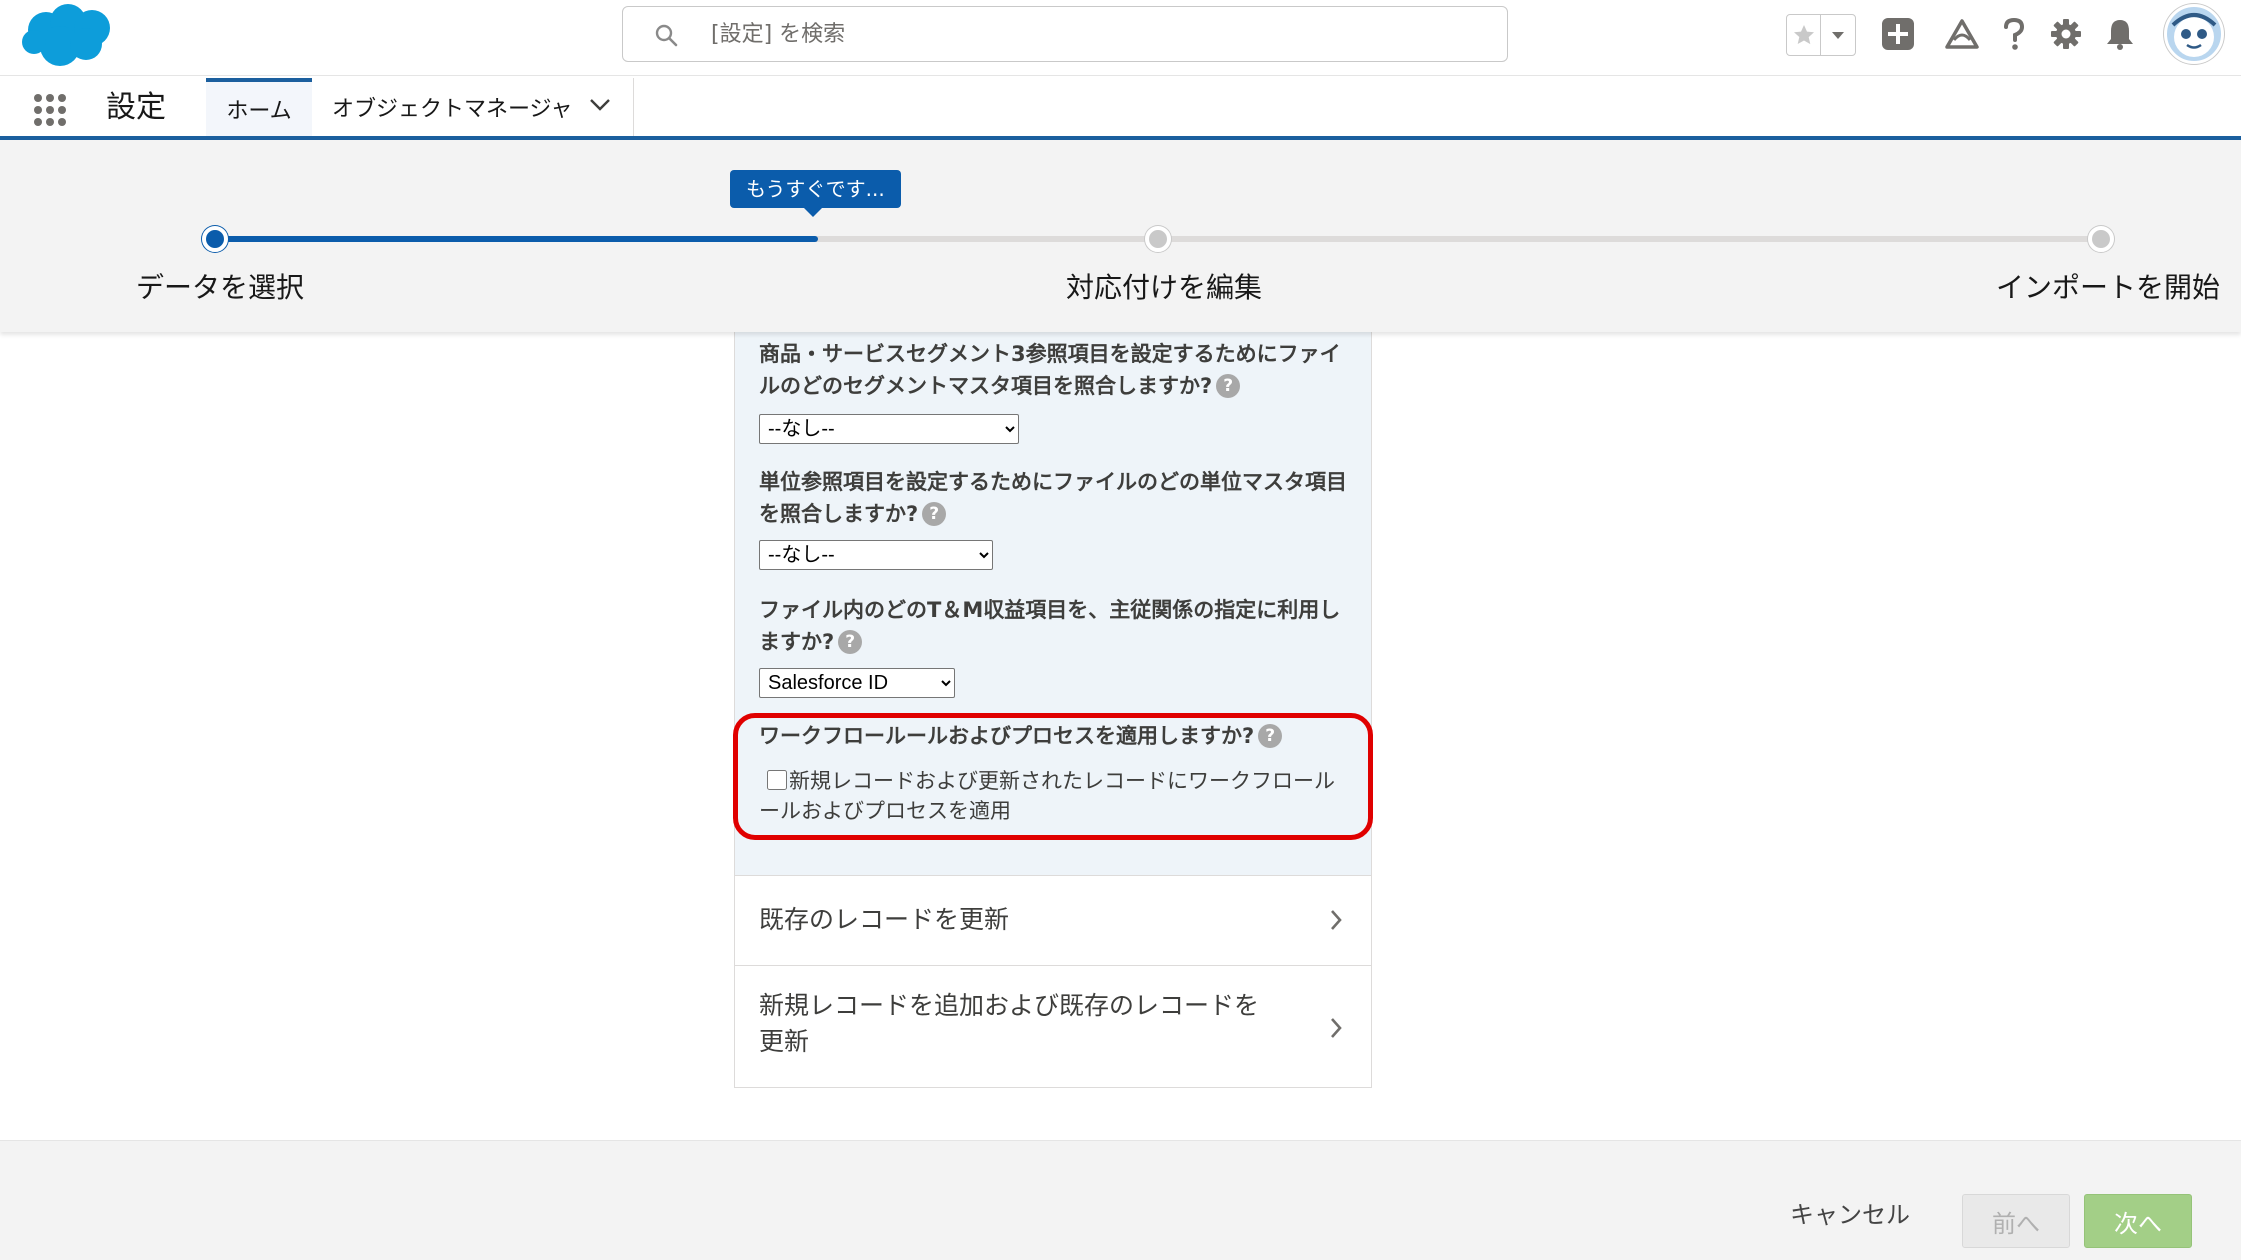 The image size is (2241, 1260). What do you see at coordinates (1962, 34) in the screenshot?
I see `trailhead-icon` at bounding box center [1962, 34].